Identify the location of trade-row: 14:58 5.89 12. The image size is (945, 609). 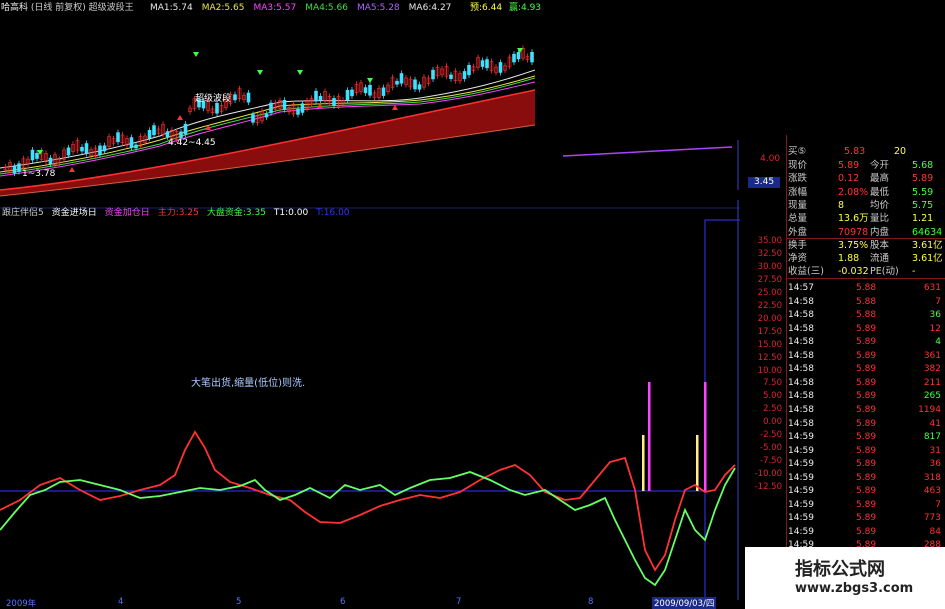
(865, 330).